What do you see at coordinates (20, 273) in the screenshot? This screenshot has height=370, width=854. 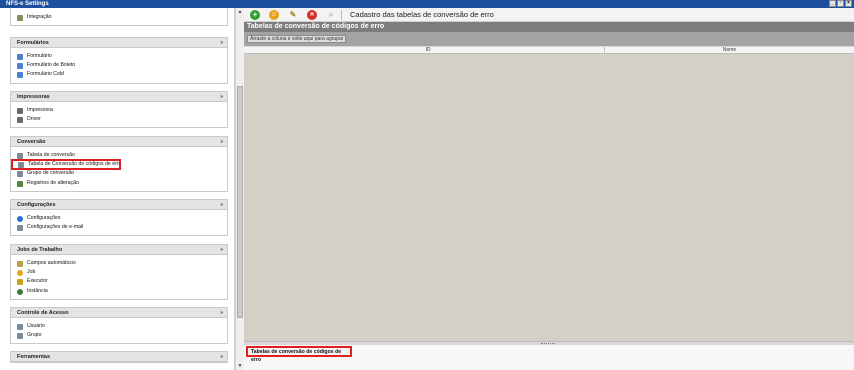 I see `job-icon` at bounding box center [20, 273].